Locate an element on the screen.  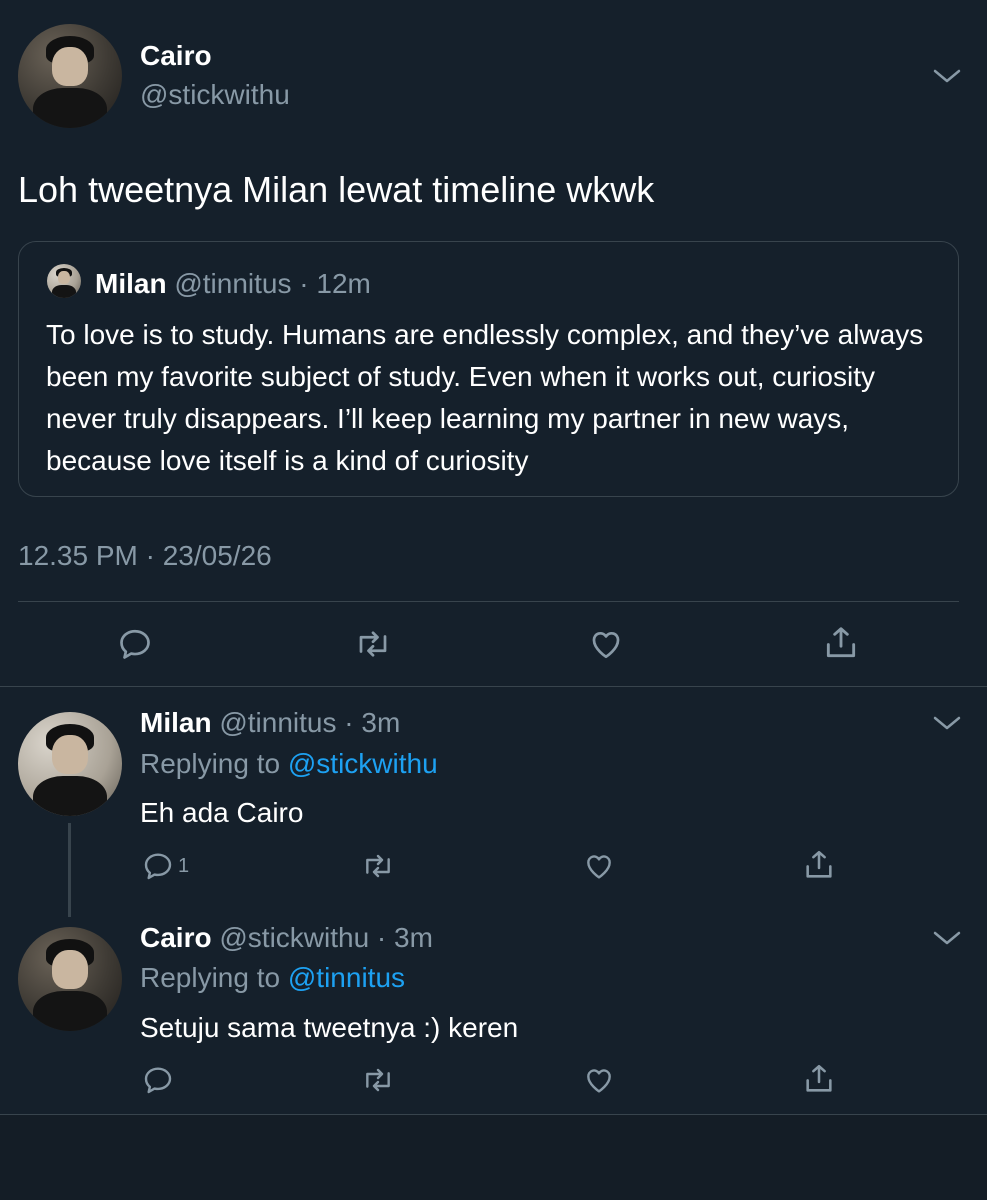
replying-to-link: @tinnitus is located at coordinates (346, 977).